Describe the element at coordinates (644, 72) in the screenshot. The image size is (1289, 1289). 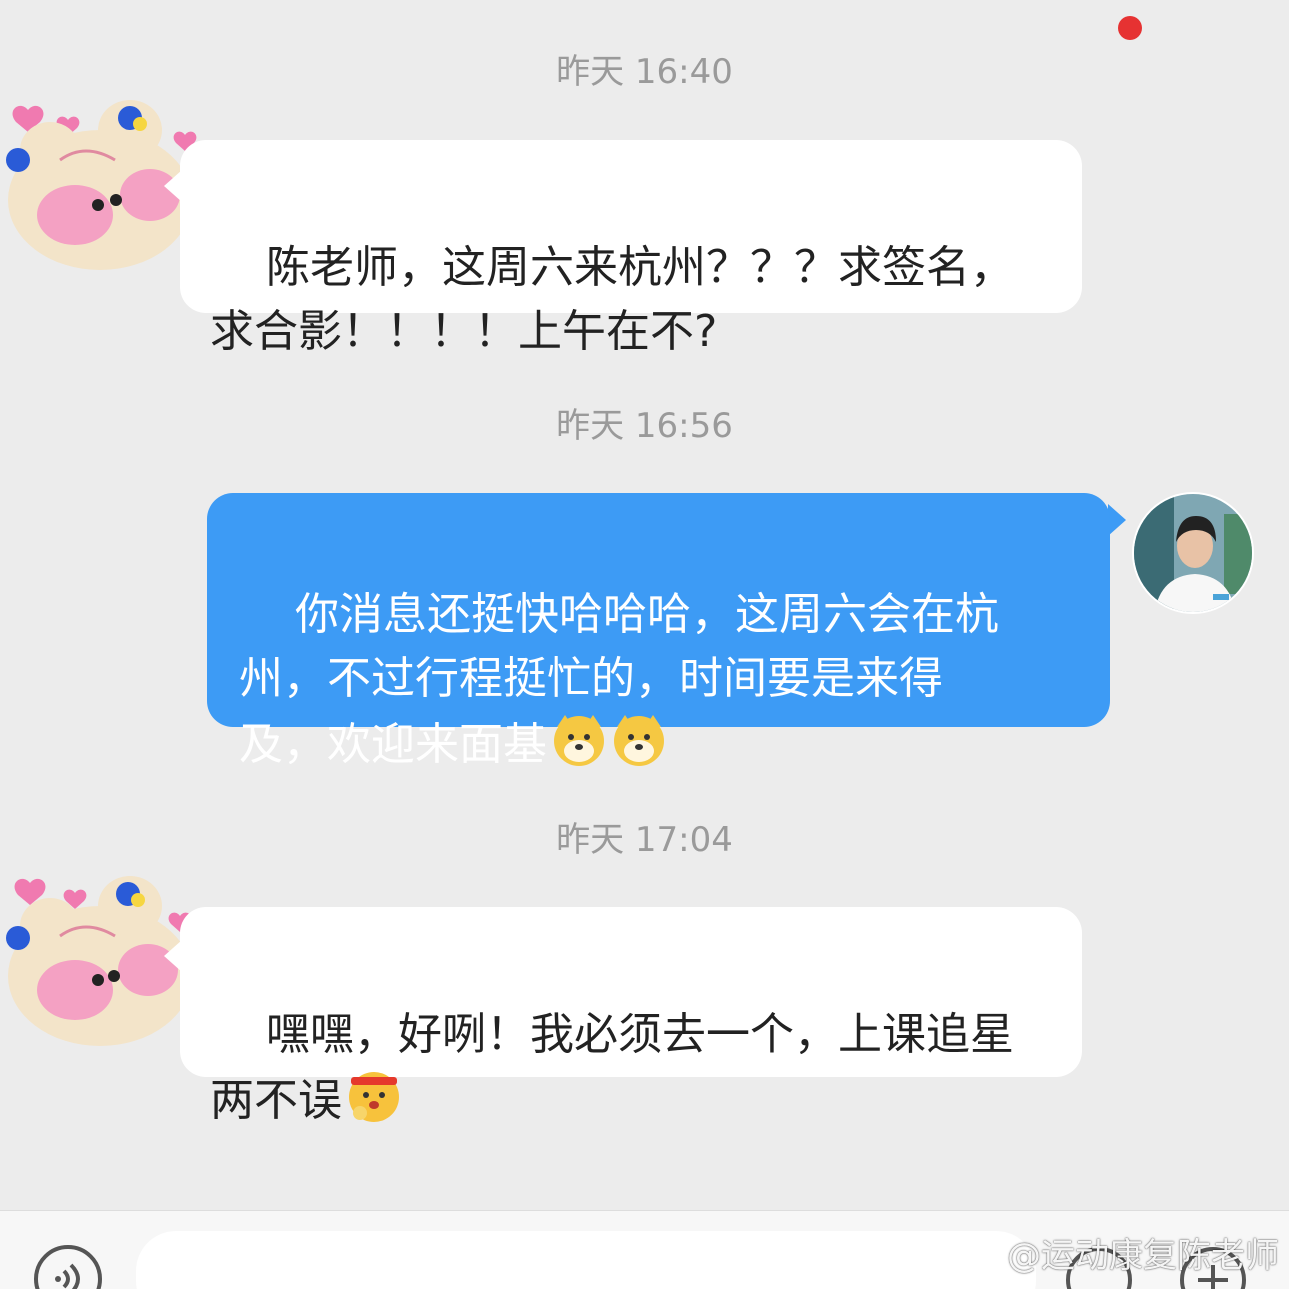
I see `timestamp: 昨天 16:40` at that location.